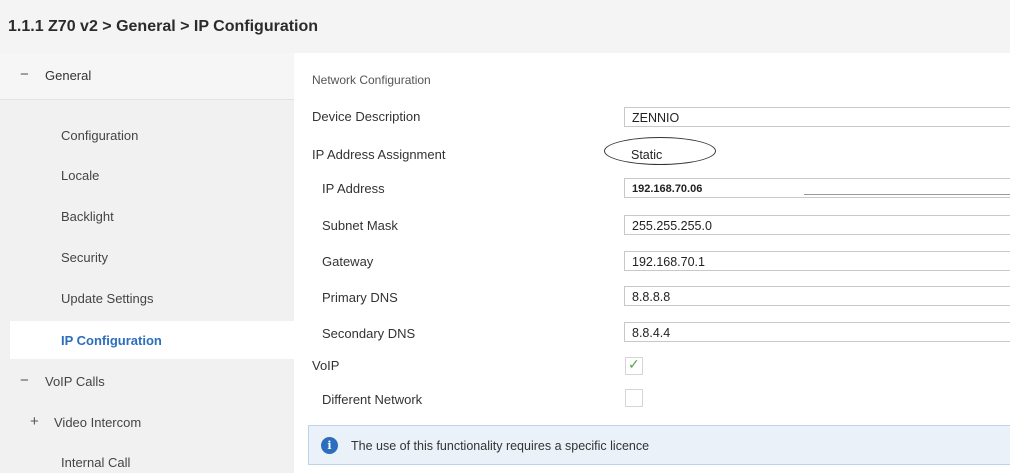 The height and width of the screenshot is (473, 1010). Describe the element at coordinates (817, 225) in the screenshot. I see `subnet-mask-input: 255.255.255.0` at that location.